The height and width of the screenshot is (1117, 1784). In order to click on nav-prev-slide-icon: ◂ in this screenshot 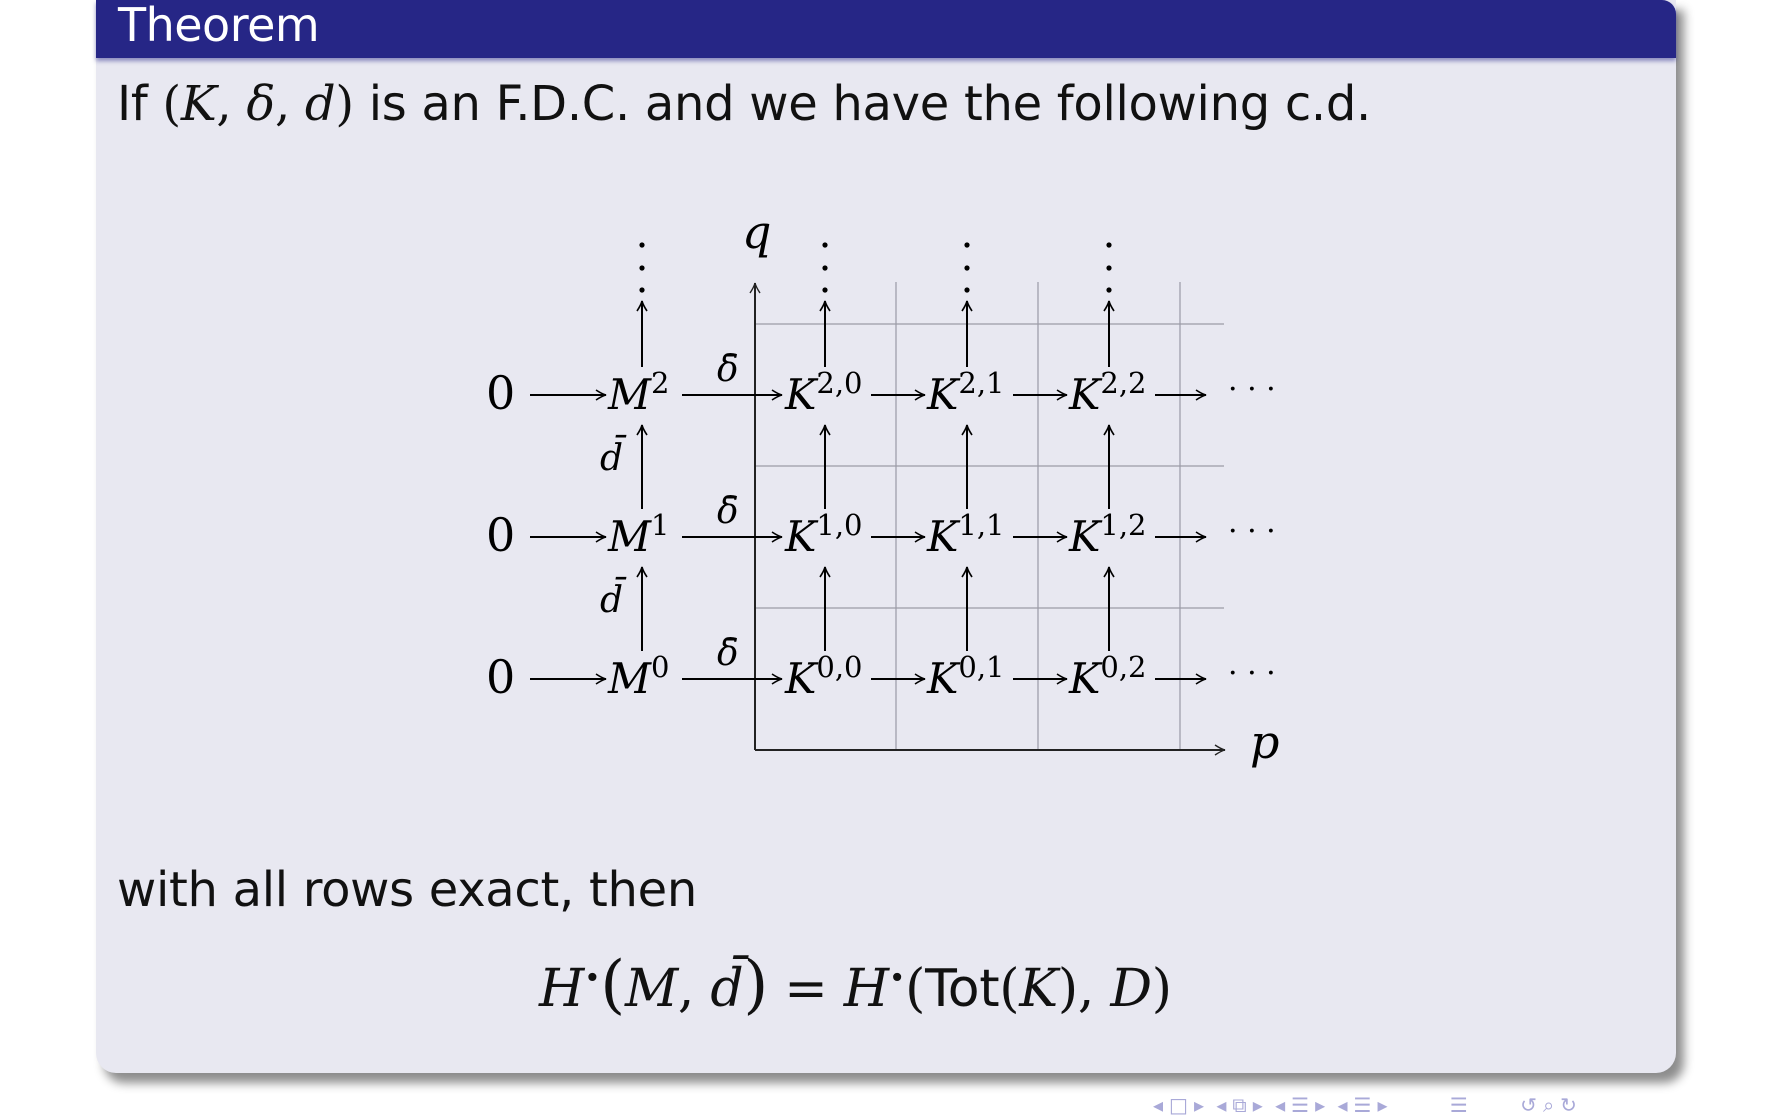, I will do `click(1158, 1105)`.